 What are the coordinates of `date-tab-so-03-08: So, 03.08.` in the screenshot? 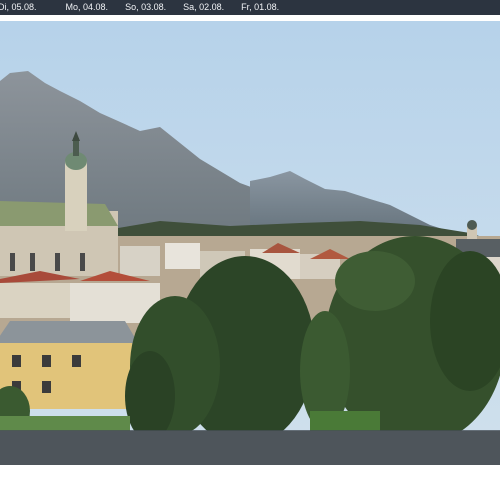 It's located at (151, 7).